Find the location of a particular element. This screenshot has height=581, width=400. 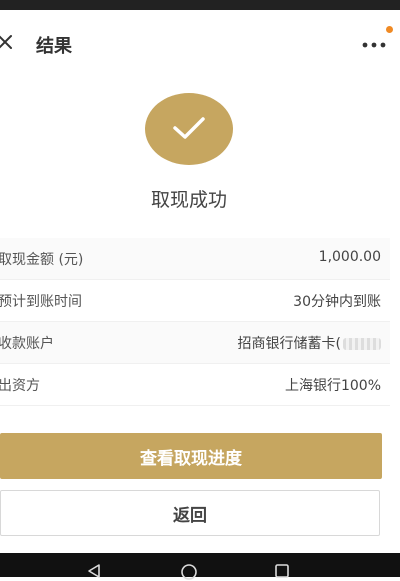

account-label: 收款账户 is located at coordinates (27, 344).